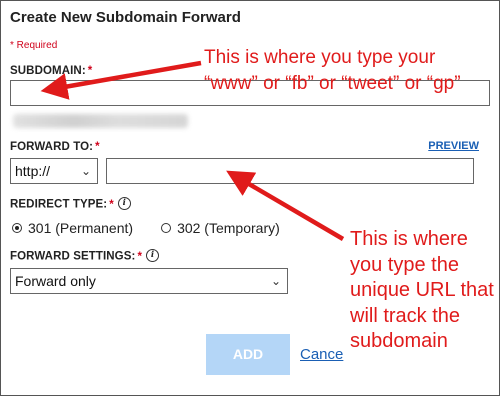  What do you see at coordinates (125, 17) in the screenshot?
I see `dialog-title: Create New Subdomain Forward` at bounding box center [125, 17].